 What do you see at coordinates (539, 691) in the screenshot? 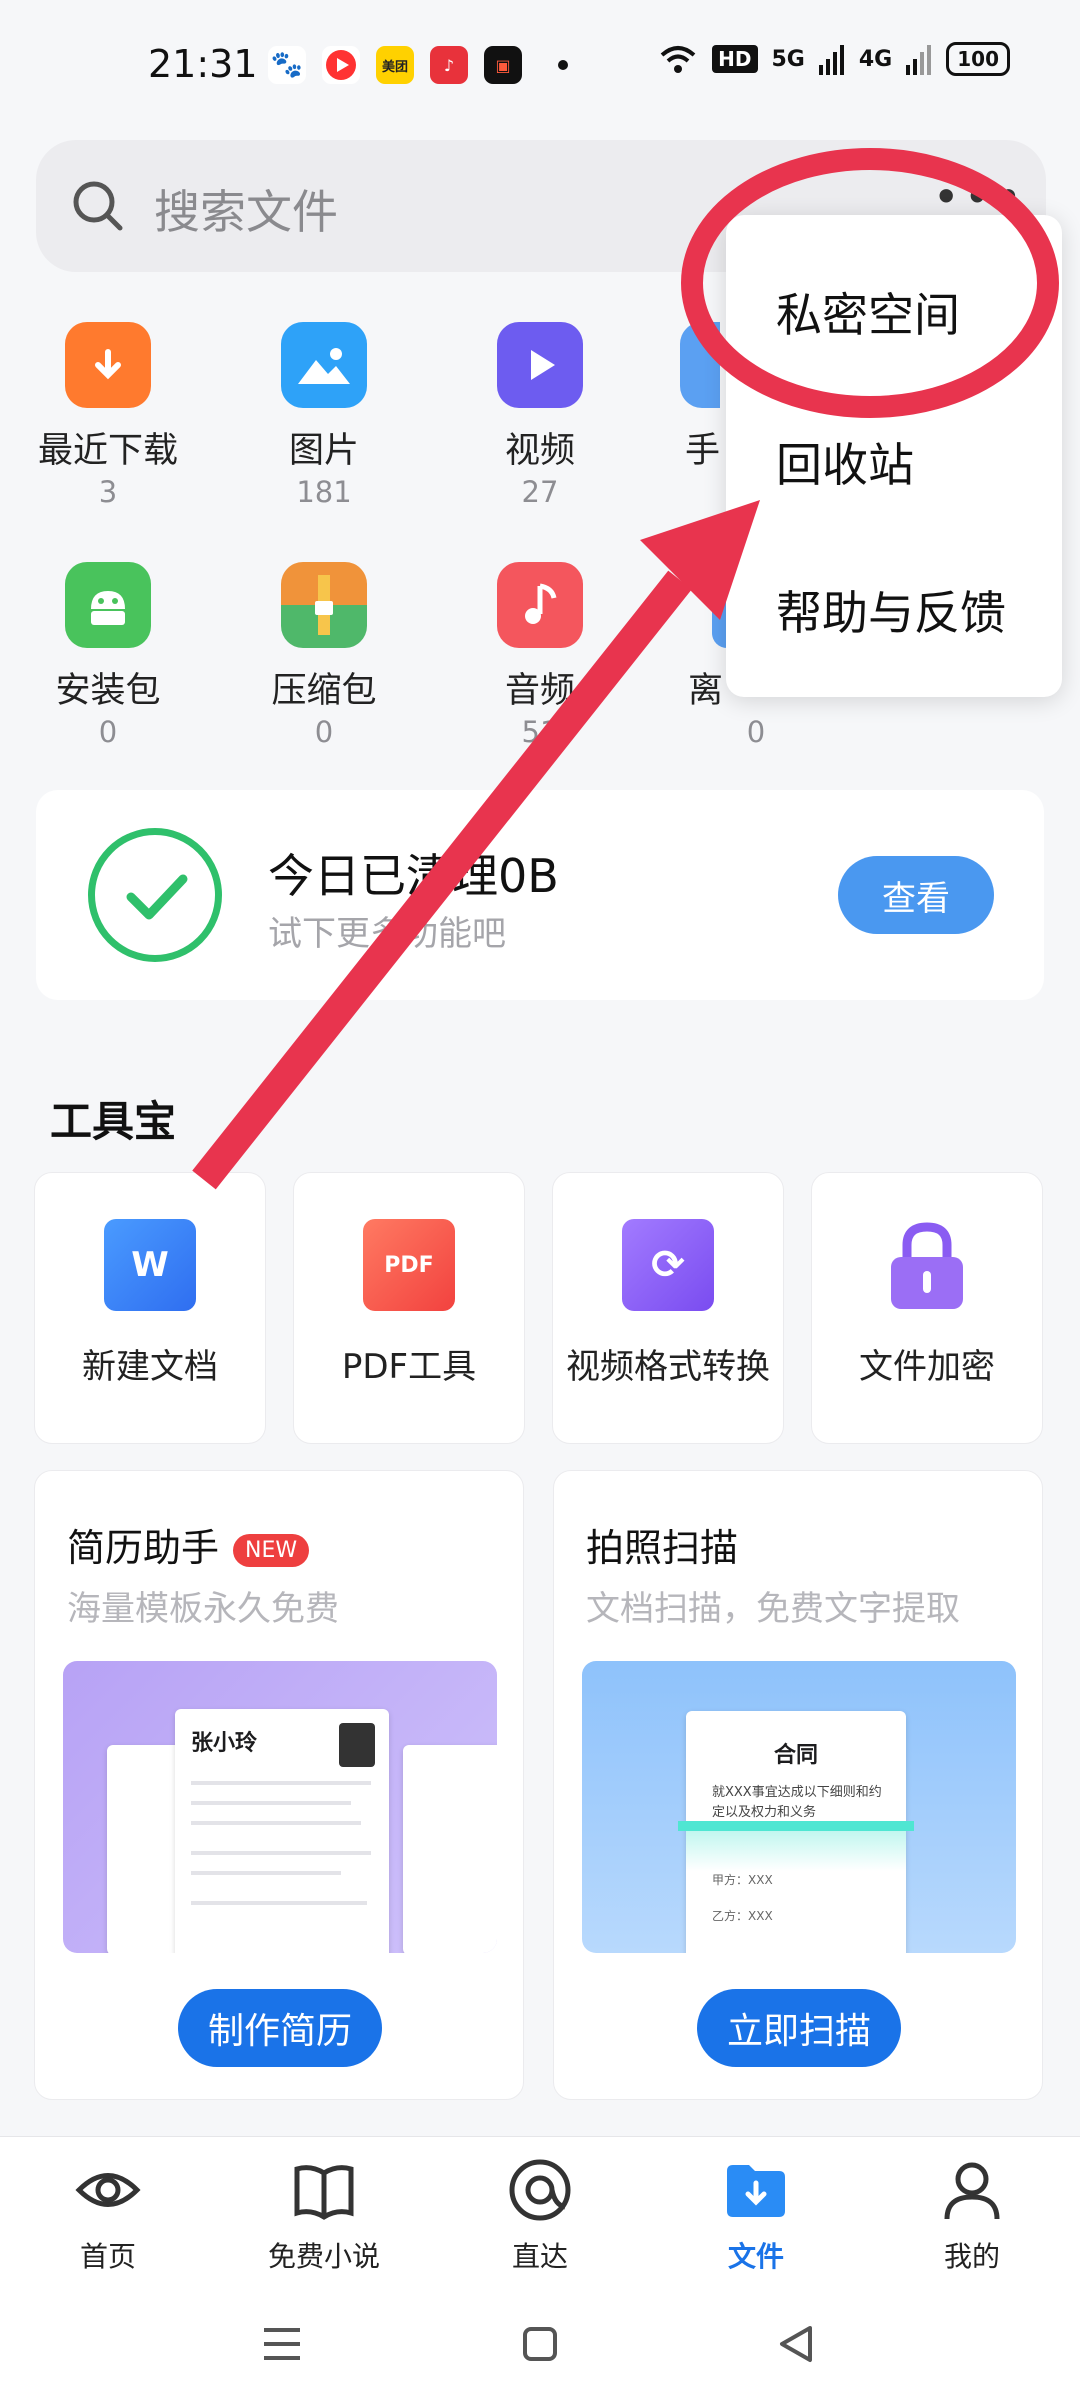
I see `category-label: 音频` at bounding box center [539, 691].